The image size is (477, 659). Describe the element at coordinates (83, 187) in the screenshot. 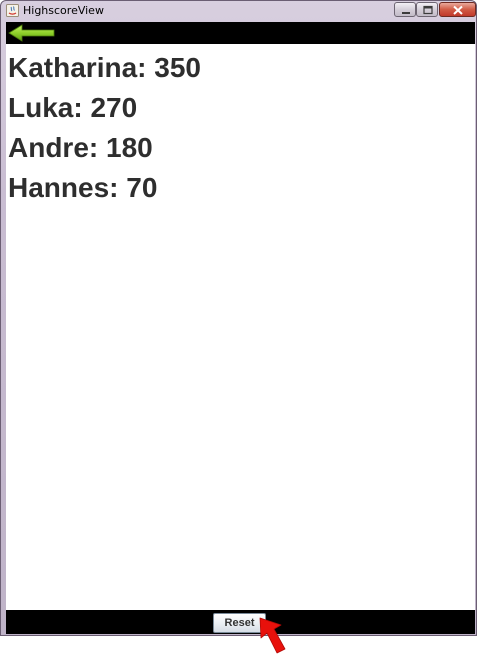

I see `score-entry: Hannes: 70` at that location.